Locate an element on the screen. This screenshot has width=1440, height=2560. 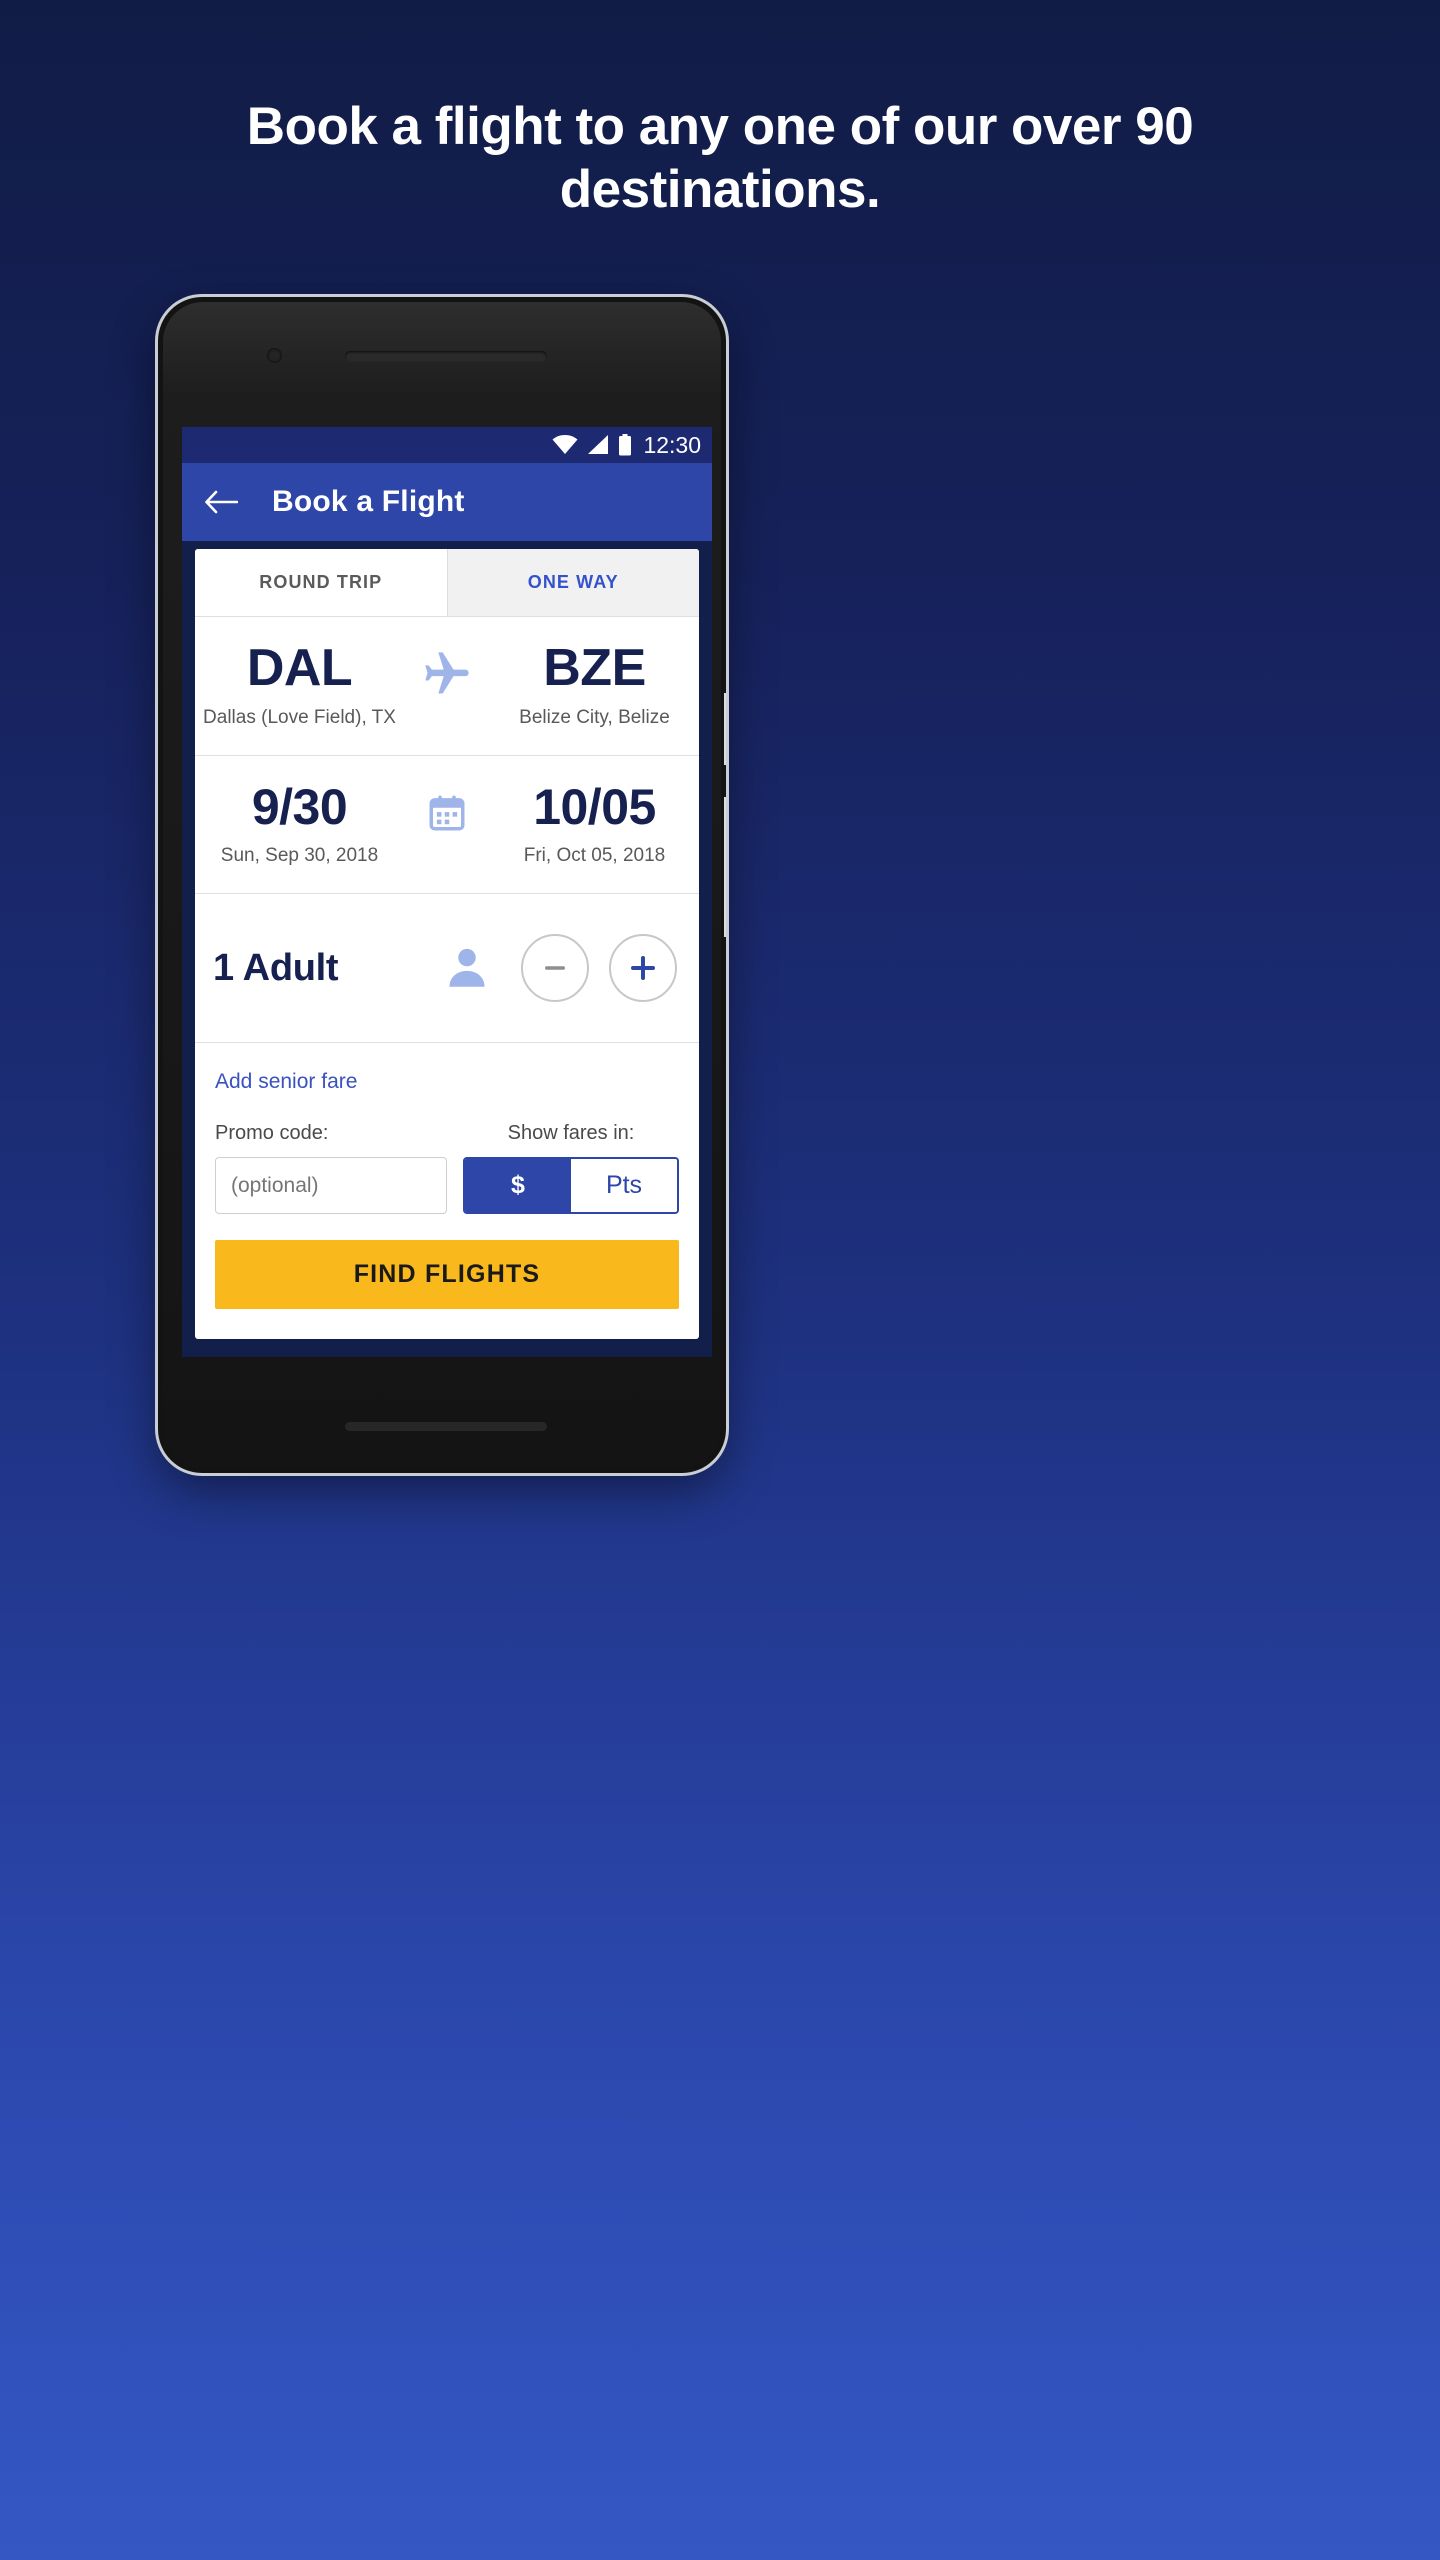
minus-icon is located at coordinates (555, 968).